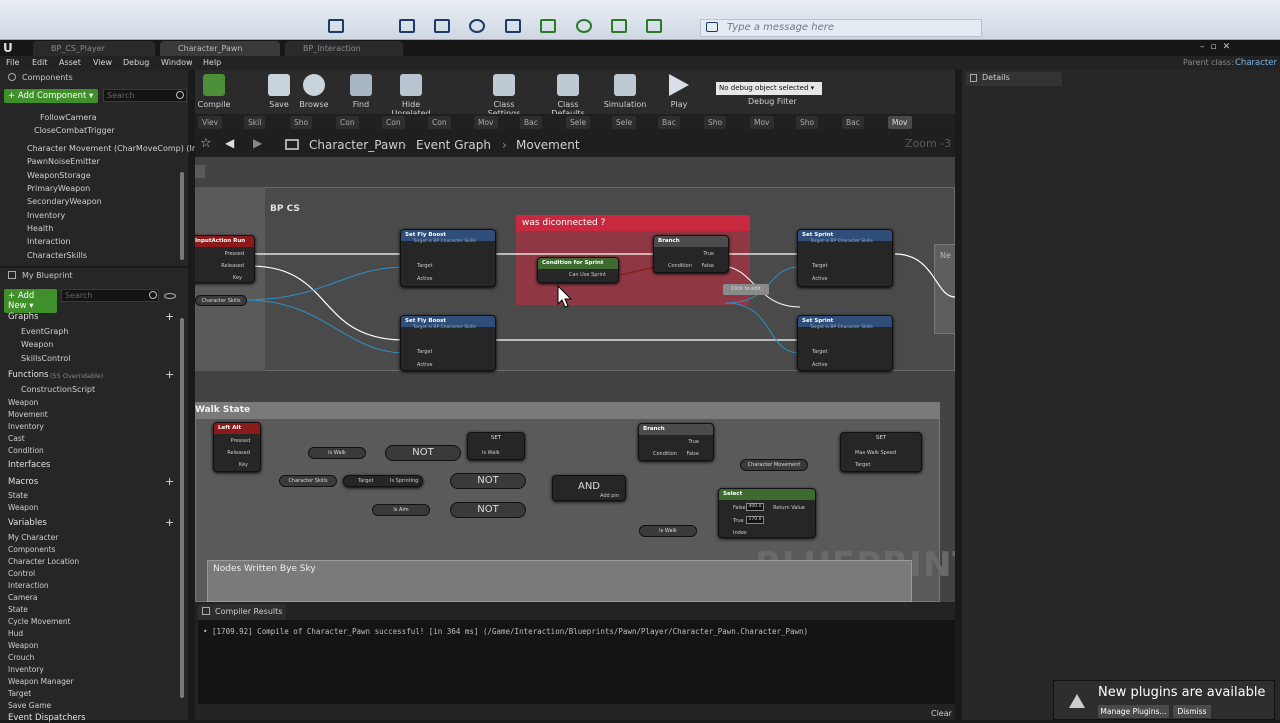 This screenshot has width=1280, height=723. What do you see at coordinates (221, 300) in the screenshot?
I see `var-character-skills: Character Skills` at bounding box center [221, 300].